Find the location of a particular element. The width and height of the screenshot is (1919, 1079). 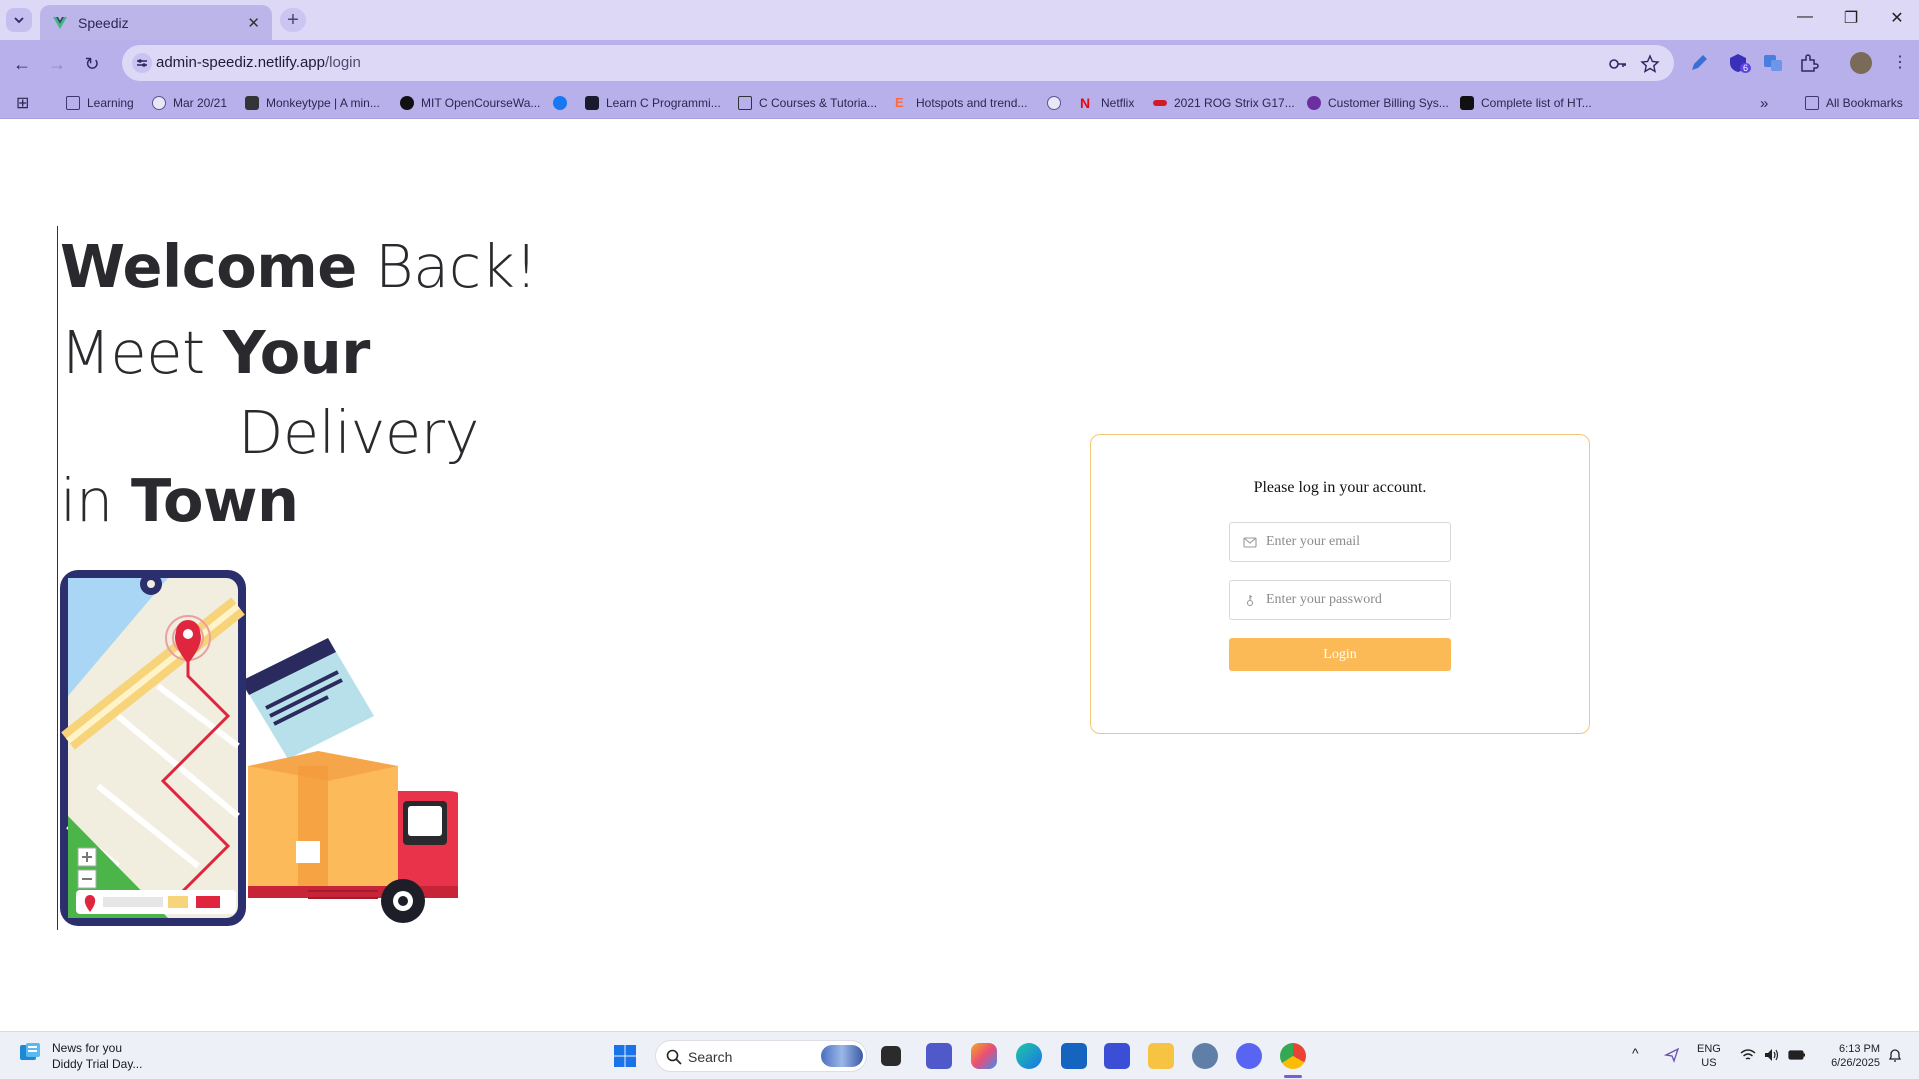

extension-badge-button: 6 is located at coordinates (1740, 64).